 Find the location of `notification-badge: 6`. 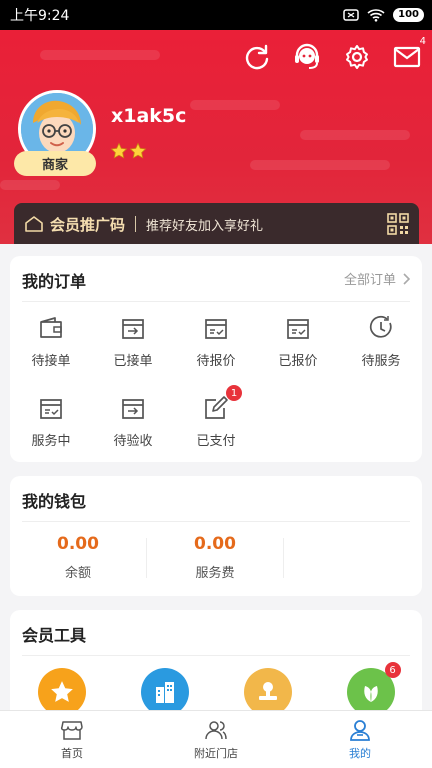

notification-badge: 6 is located at coordinates (392, 670).